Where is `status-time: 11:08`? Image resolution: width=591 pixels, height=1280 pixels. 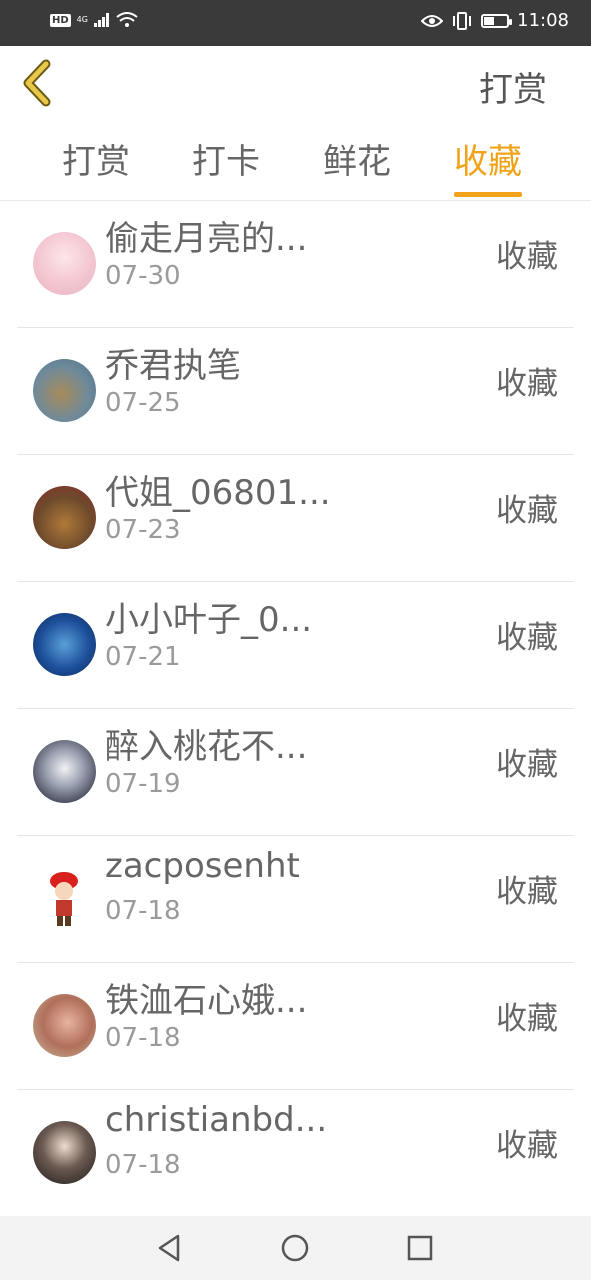 status-time: 11:08 is located at coordinates (543, 20).